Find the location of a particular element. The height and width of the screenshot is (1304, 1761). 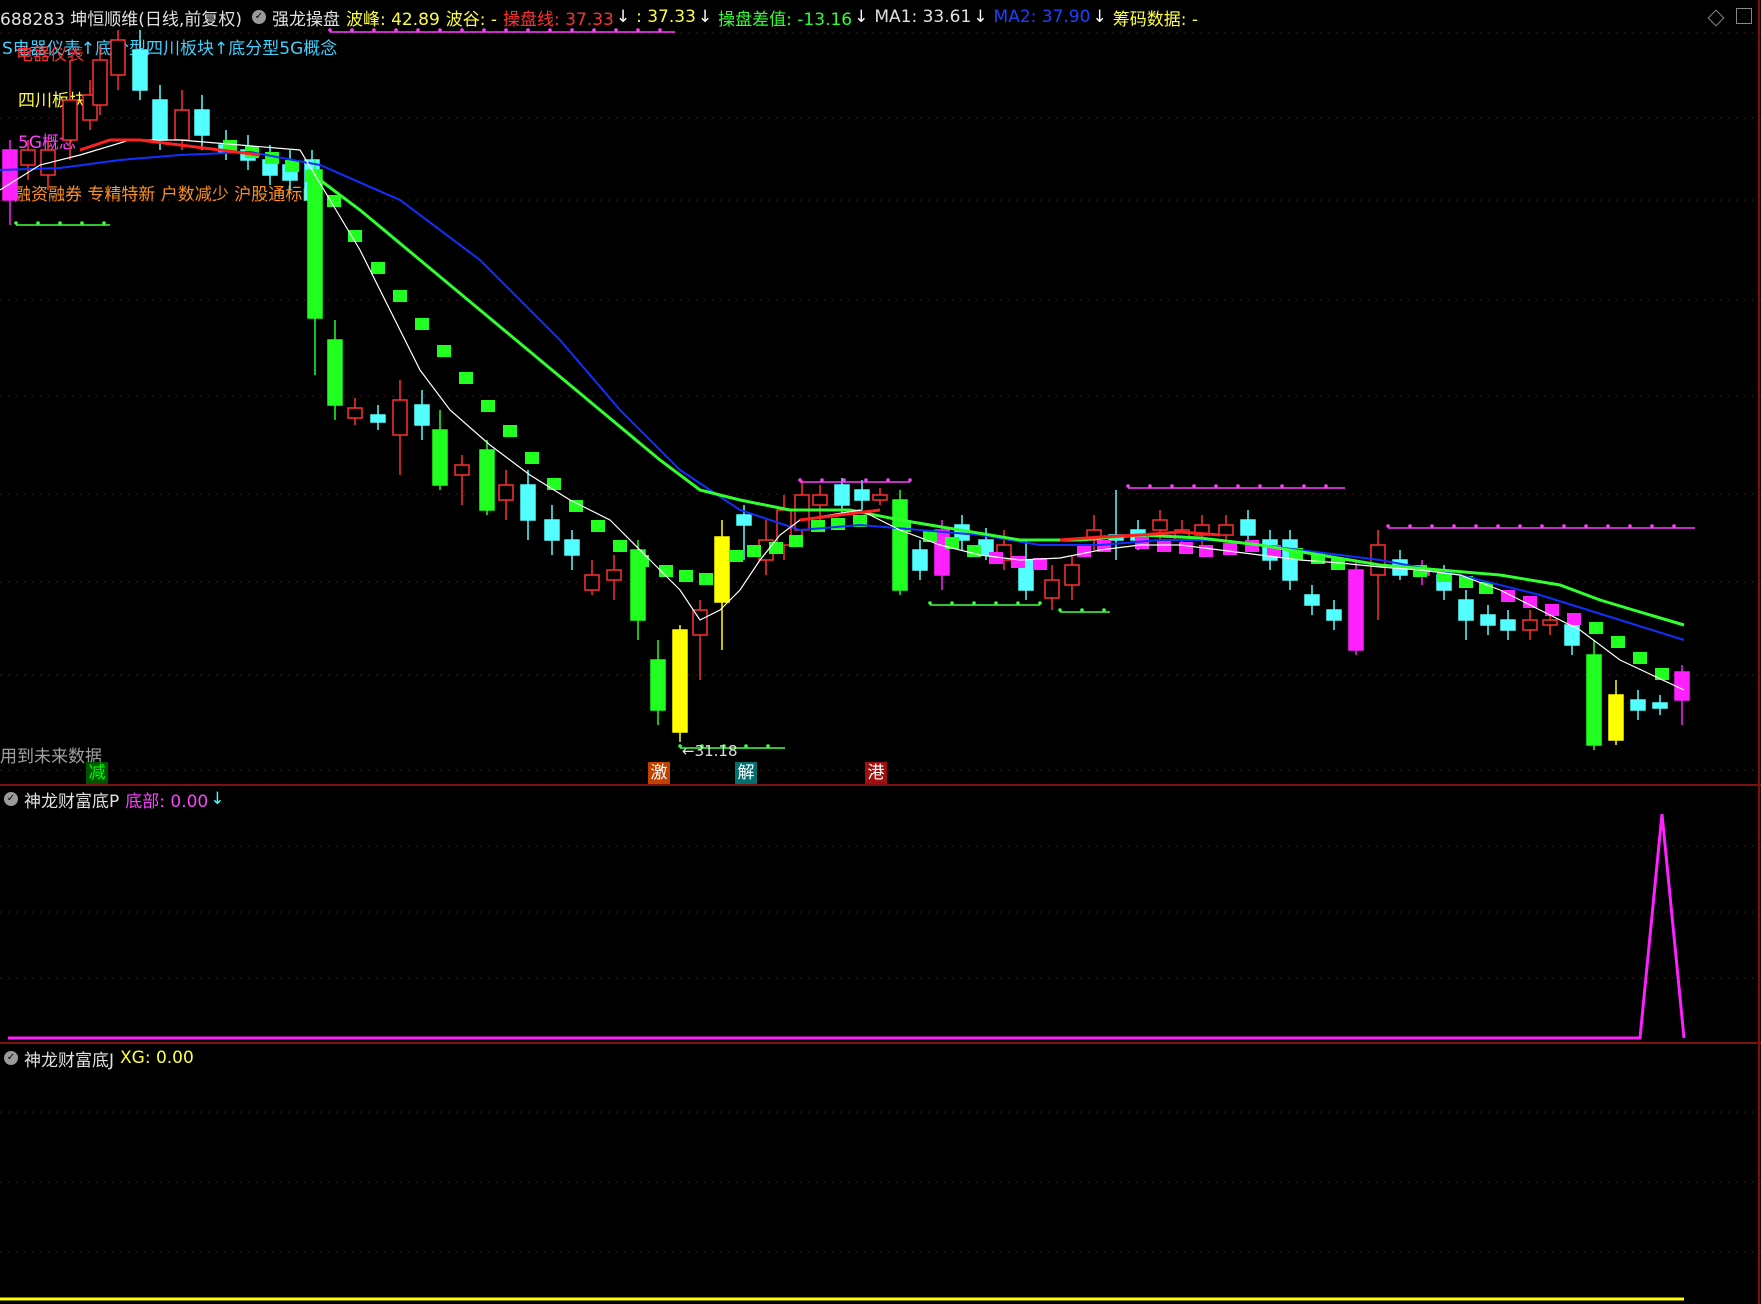

signal-marker-ji: 激 is located at coordinates (659, 773).